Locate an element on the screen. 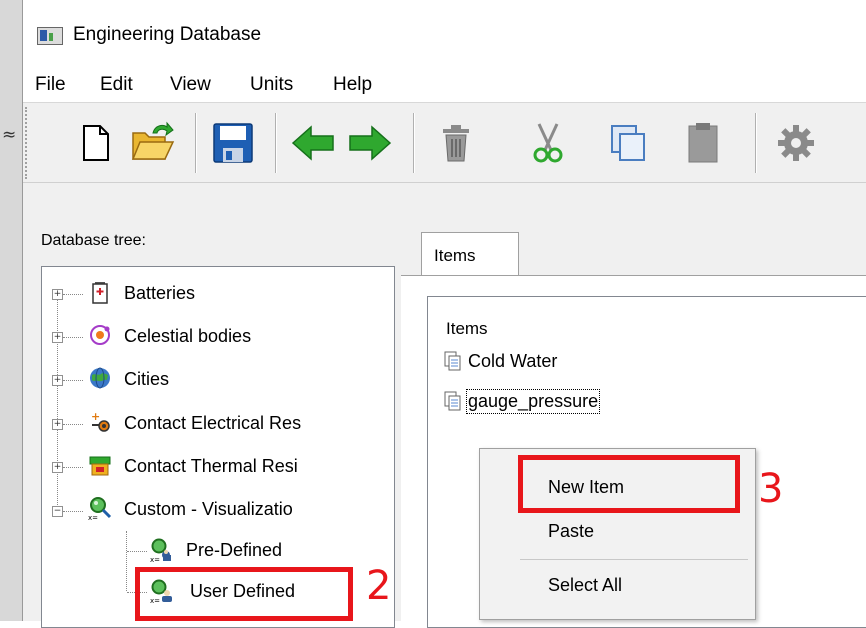 Image resolution: width=866 pixels, height=628 pixels. cut-button is located at coordinates (548, 143).